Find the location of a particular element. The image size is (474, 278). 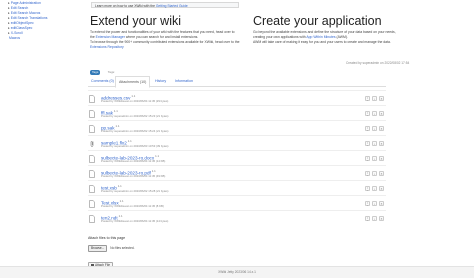

sidebar-item-edit-search-macros: ▸Edit Search Macros is located at coordinates (24, 13).